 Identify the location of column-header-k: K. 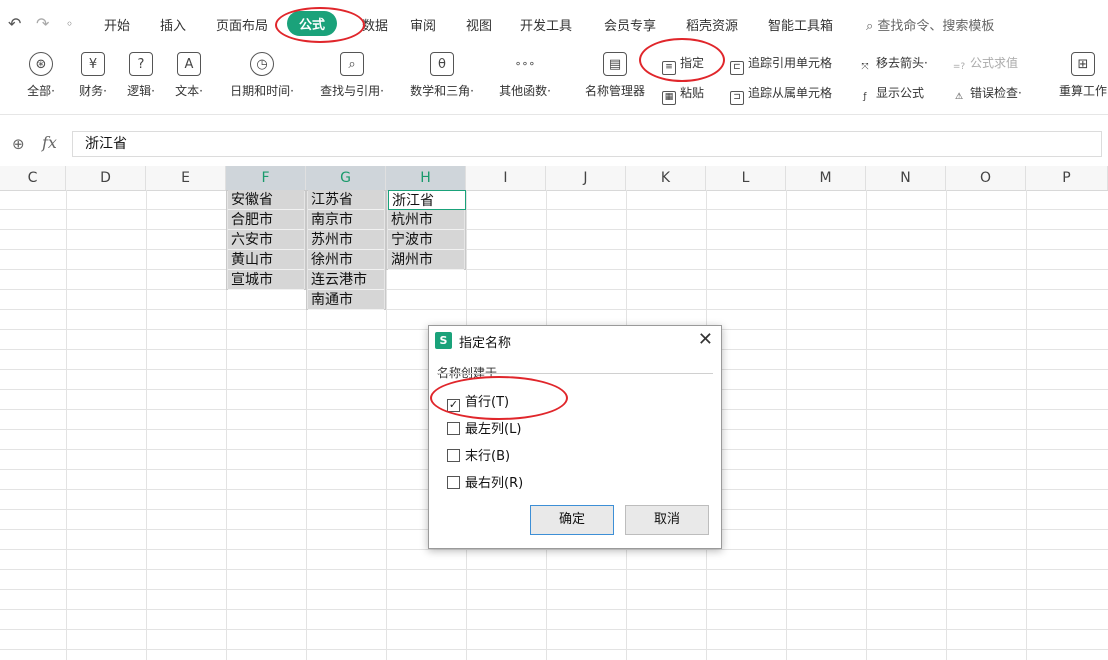
(666, 178).